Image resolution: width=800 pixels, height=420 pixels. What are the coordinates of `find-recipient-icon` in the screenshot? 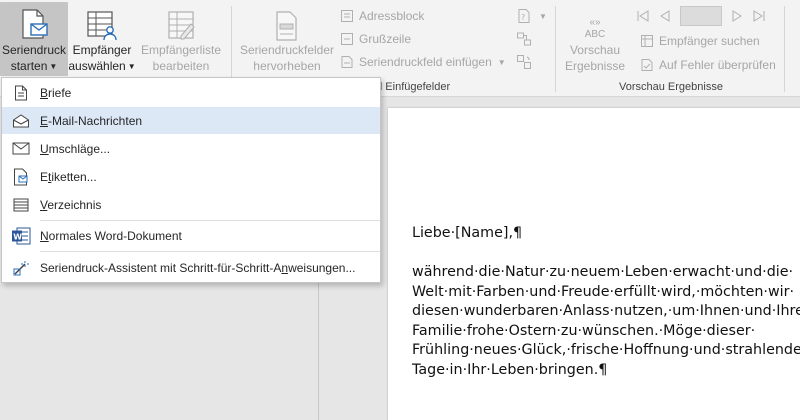 It's located at (647, 41).